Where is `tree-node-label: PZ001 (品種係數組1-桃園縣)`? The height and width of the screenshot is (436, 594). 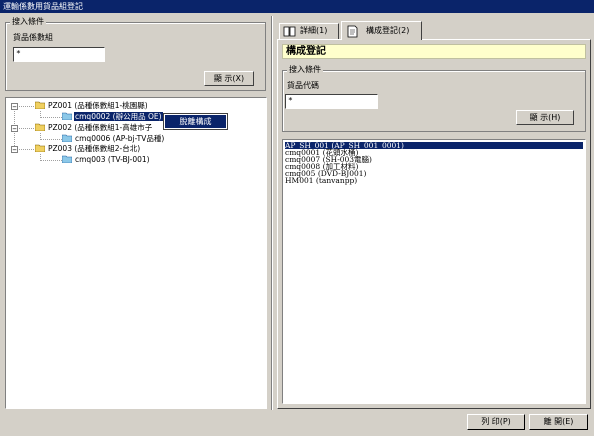 tree-node-label: PZ001 (品種係數組1-桃園縣) is located at coordinates (98, 105).